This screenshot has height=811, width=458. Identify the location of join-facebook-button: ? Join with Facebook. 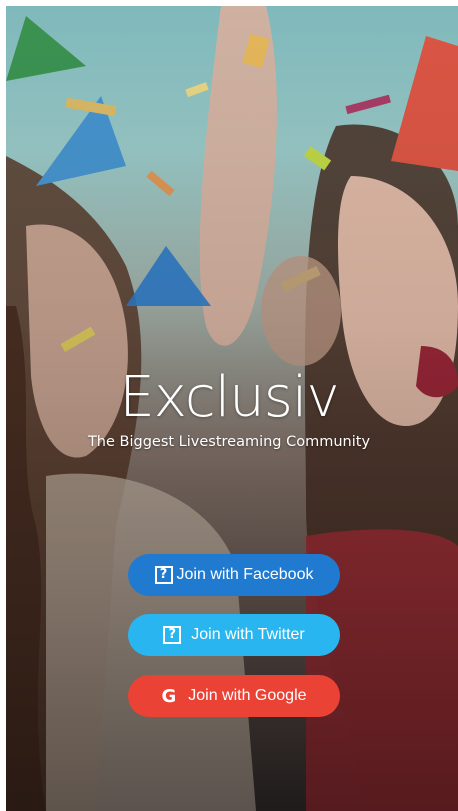
(234, 575).